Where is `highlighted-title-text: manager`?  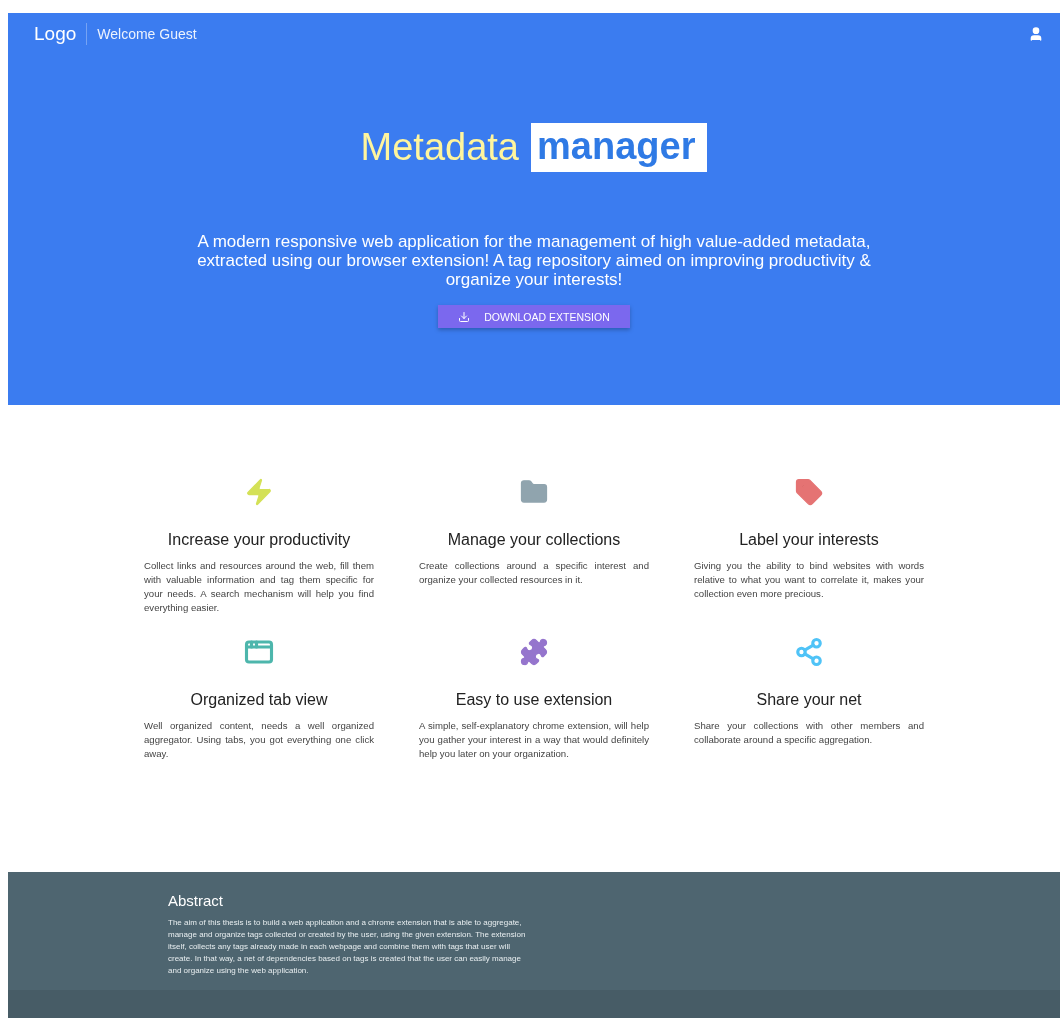 highlighted-title-text: manager is located at coordinates (619, 147).